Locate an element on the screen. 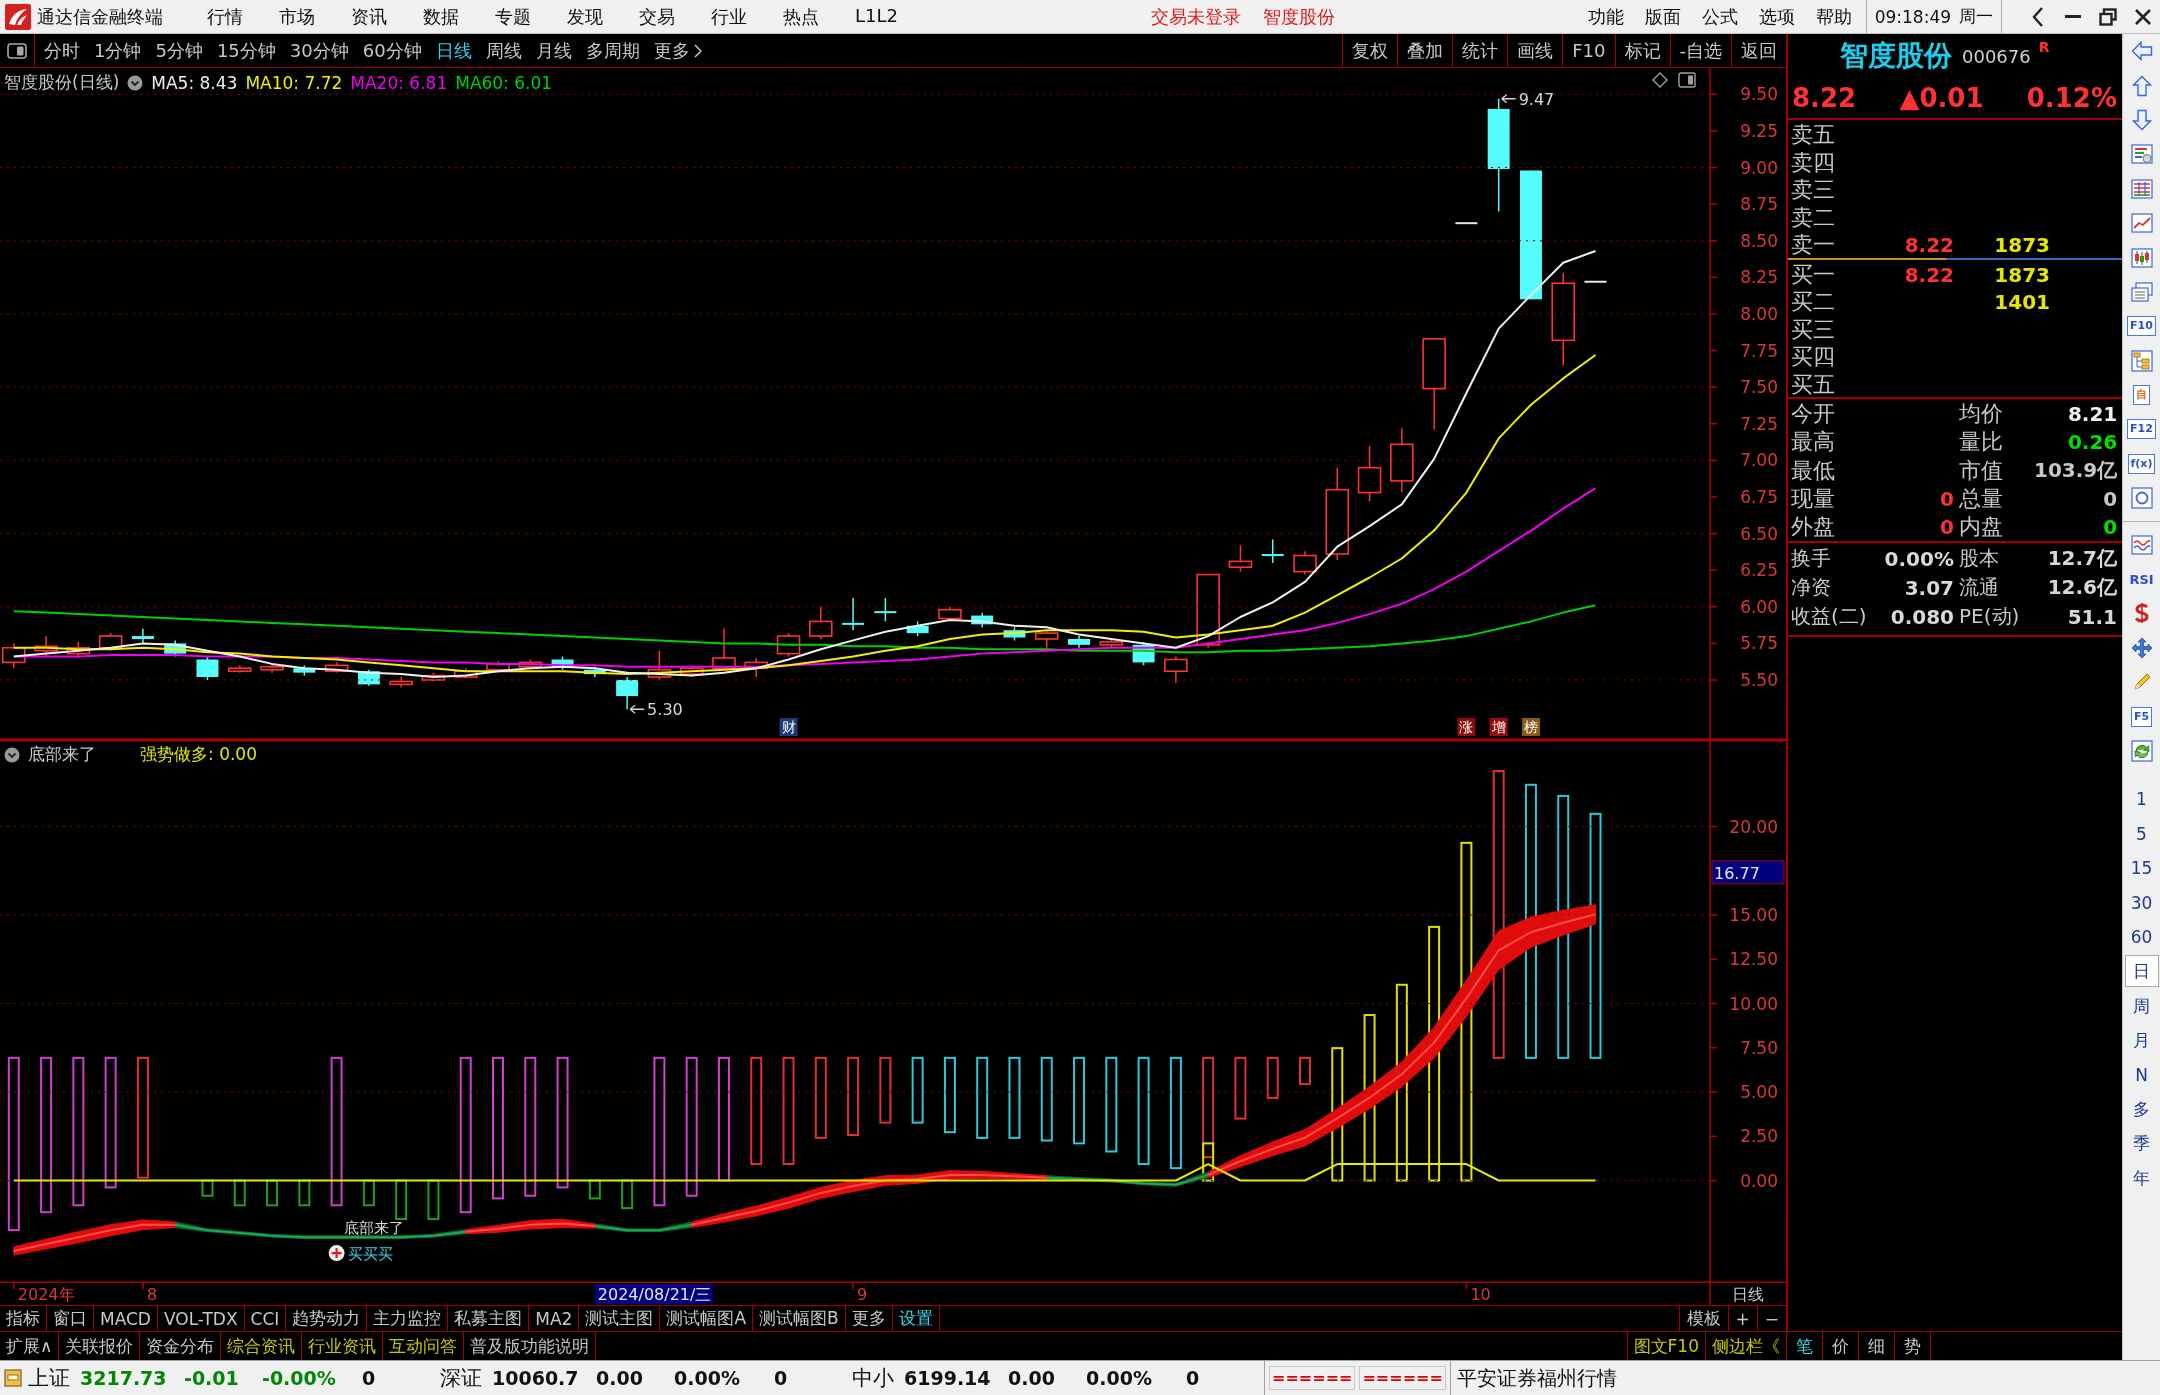 The height and width of the screenshot is (1395, 2160). axis-label: 6.75 is located at coordinates (1759, 496).